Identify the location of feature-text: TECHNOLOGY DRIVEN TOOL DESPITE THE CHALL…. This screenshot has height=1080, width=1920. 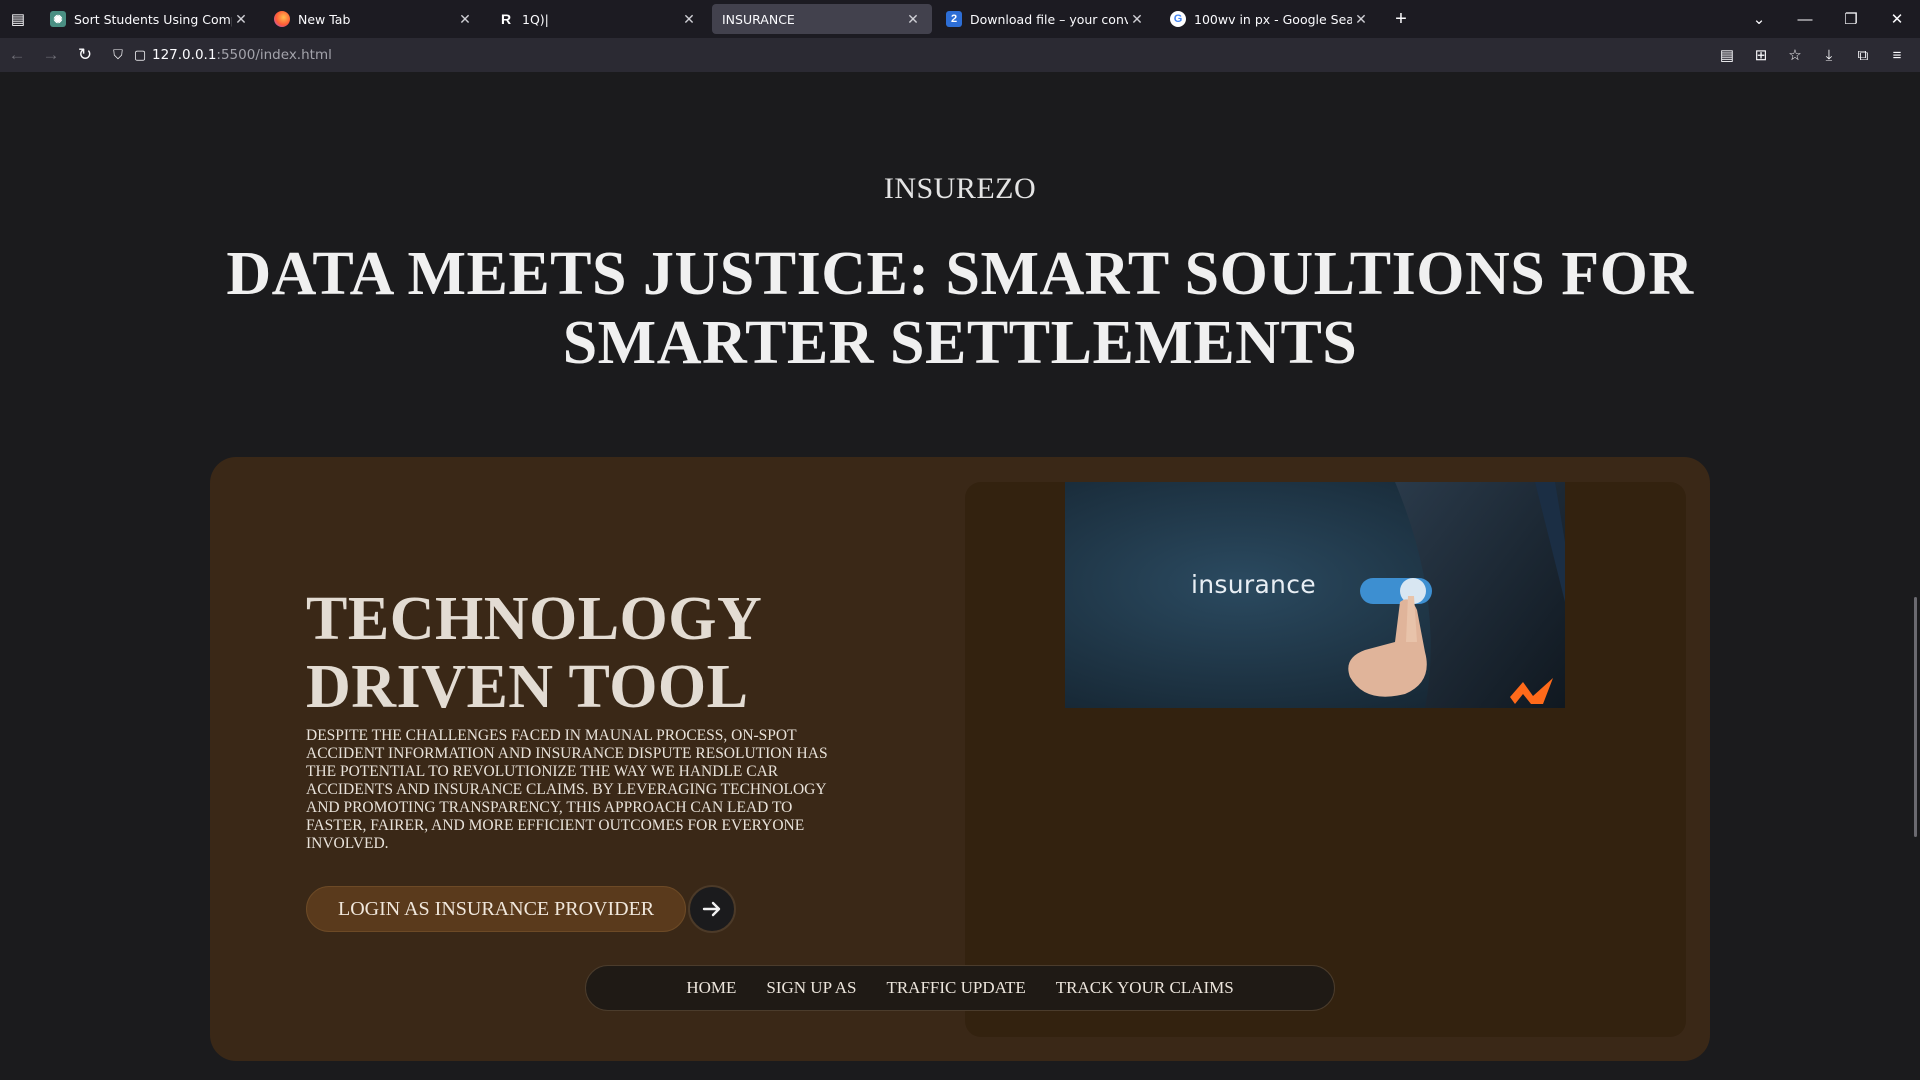
(586, 719).